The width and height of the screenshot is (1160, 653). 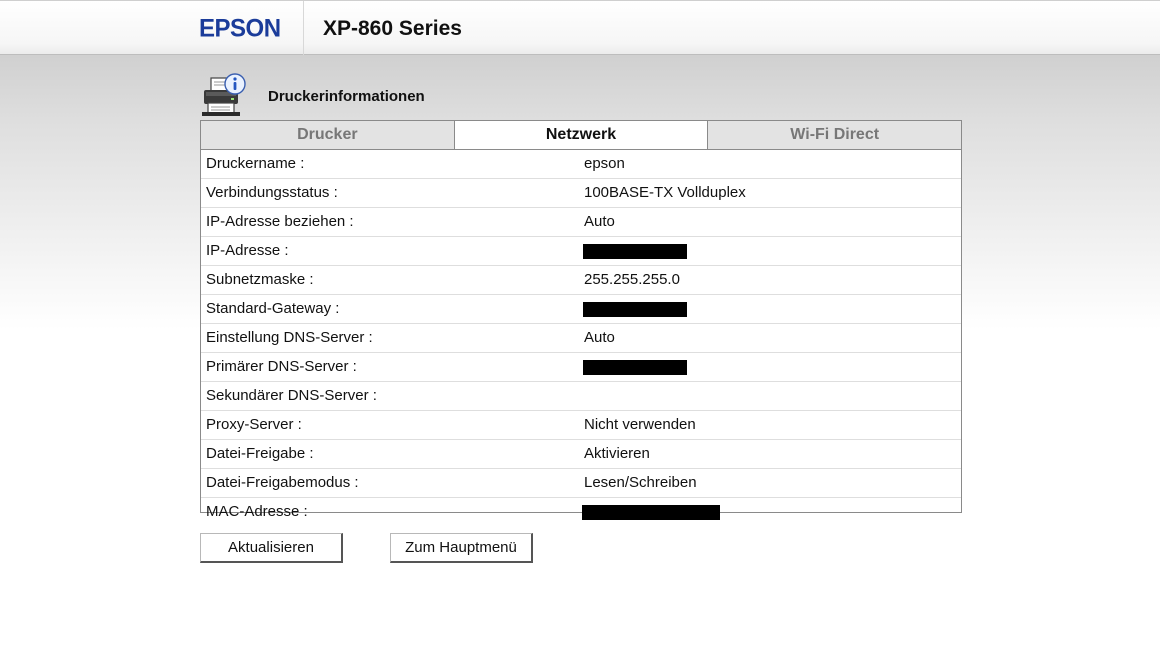 What do you see at coordinates (580, 27) in the screenshot?
I see `top-bar: EPSON XP-860 Series` at bounding box center [580, 27].